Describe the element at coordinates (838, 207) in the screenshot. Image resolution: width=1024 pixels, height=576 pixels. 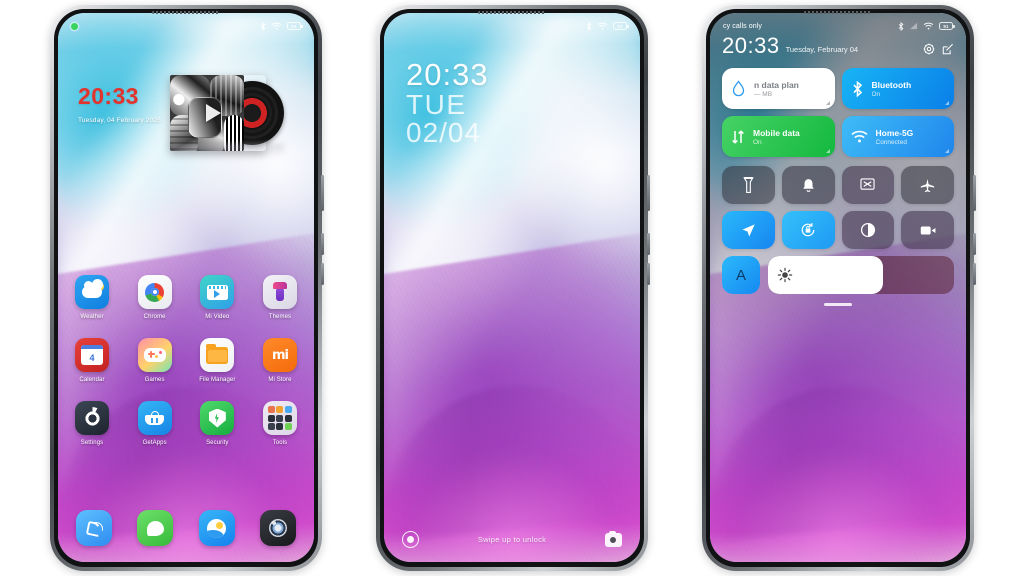
I see `toggle-grid` at that location.